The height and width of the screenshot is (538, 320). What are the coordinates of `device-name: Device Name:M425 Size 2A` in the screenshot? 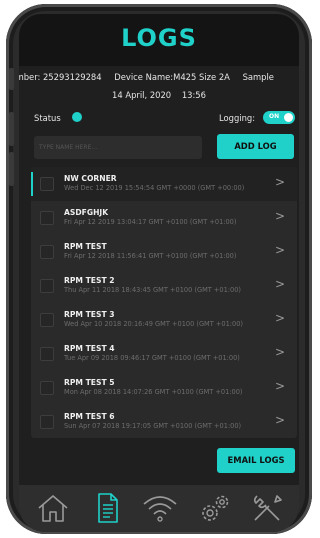 It's located at (172, 77).